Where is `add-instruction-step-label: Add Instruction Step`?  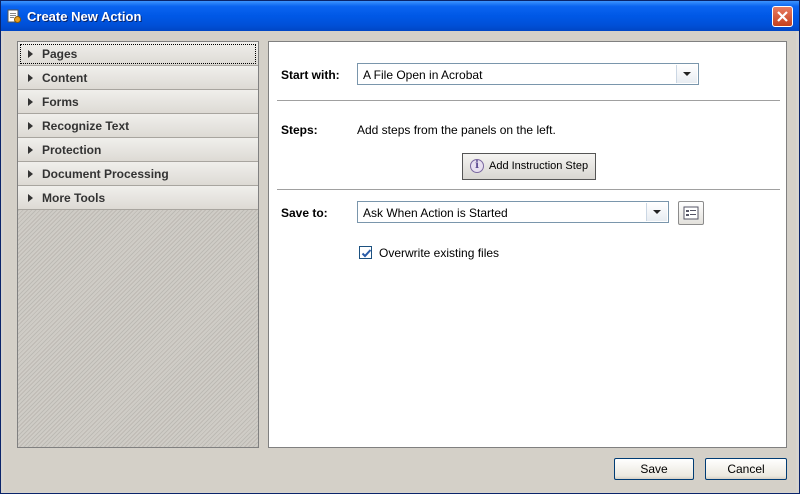
add-instruction-step-label: Add Instruction Step is located at coordinates (539, 166).